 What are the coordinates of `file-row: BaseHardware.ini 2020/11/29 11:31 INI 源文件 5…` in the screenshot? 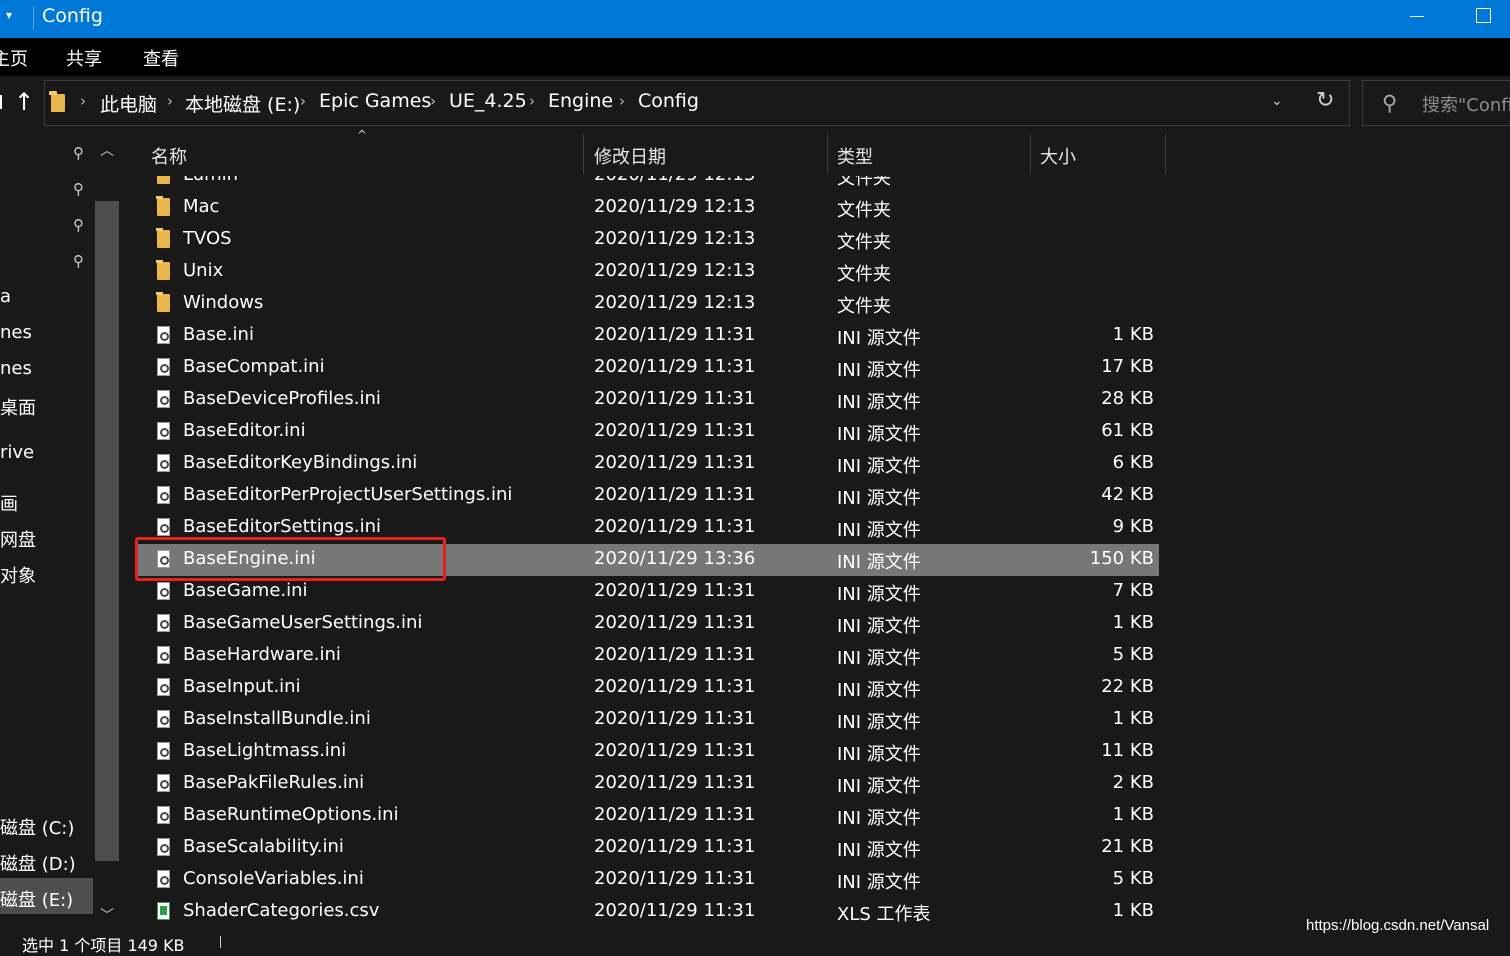 It's located at (648, 656).